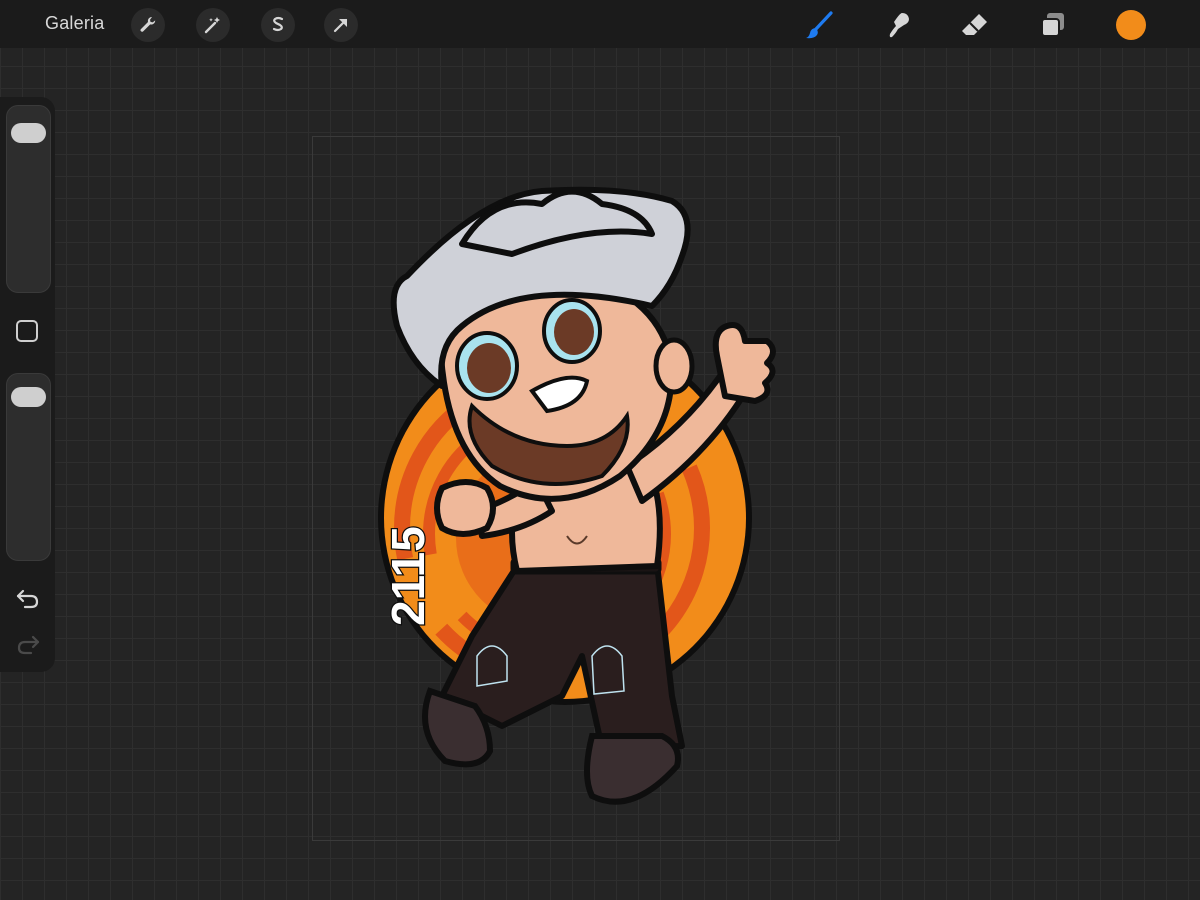  I want to click on modify-button, so click(27, 331).